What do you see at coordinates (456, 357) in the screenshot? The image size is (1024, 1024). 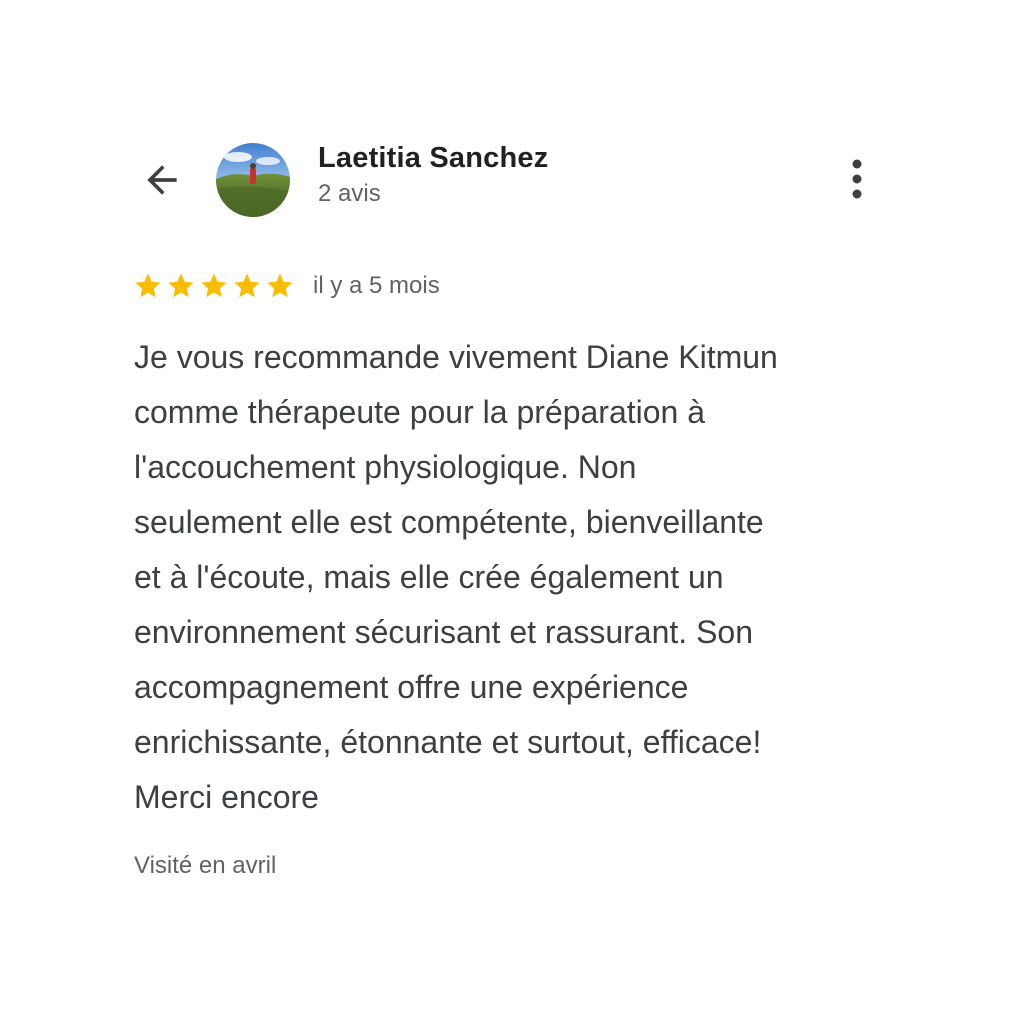 I see `review-text-line: Je vous recommande vivement Diane Kitmun` at bounding box center [456, 357].